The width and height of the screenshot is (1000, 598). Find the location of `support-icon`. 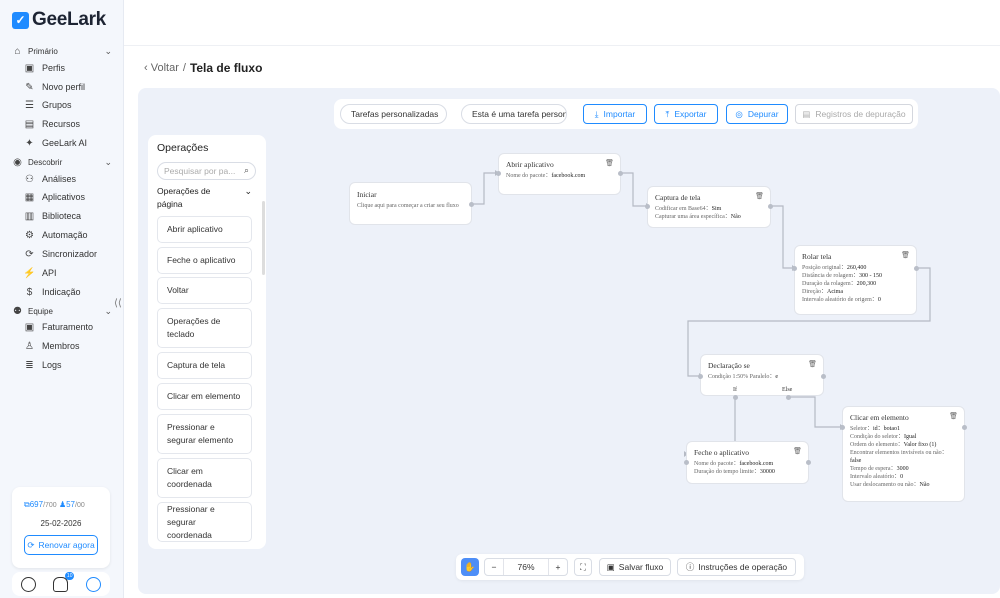

support-icon is located at coordinates (28, 584).